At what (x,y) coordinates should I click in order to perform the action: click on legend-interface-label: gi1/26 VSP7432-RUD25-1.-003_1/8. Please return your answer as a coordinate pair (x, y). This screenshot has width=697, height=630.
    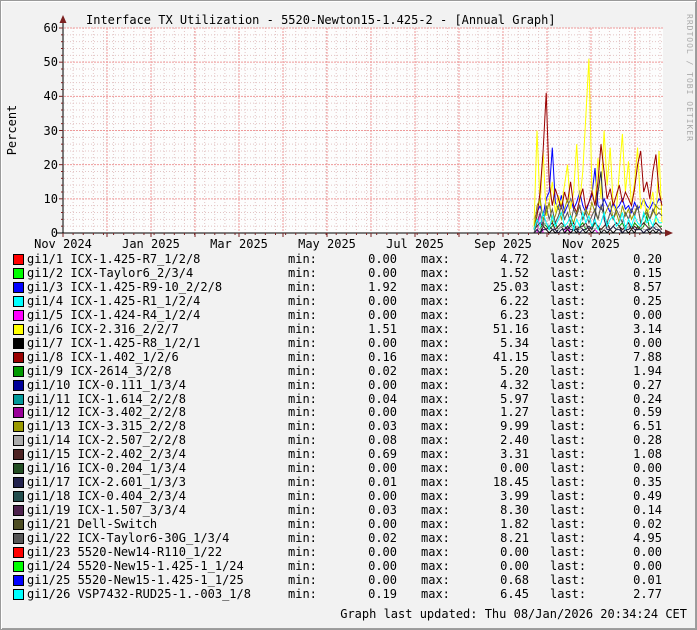
    Looking at the image, I should click on (139, 593).